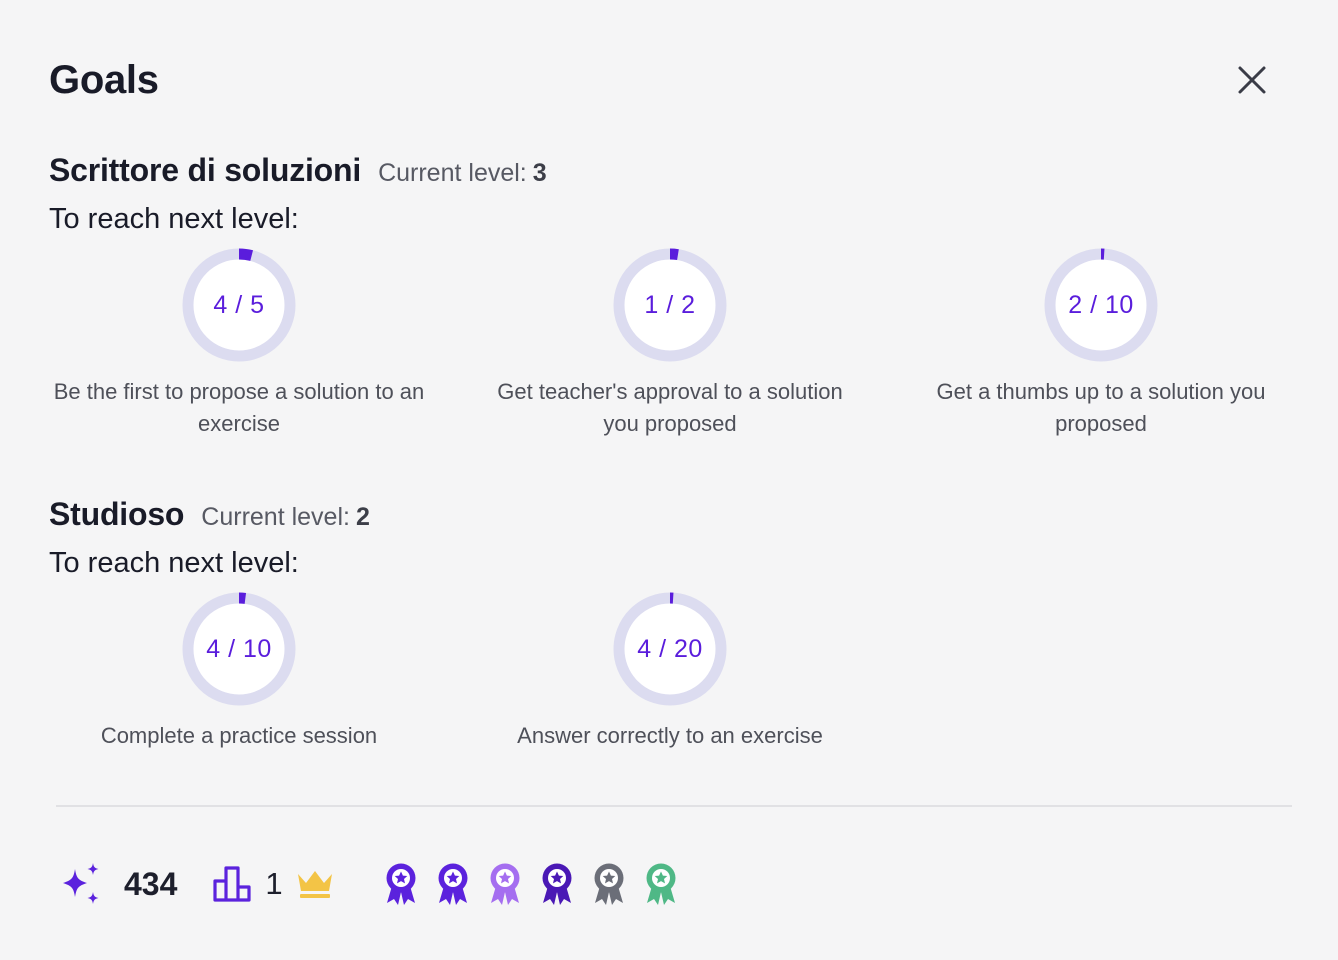 This screenshot has height=960, width=1338. I want to click on current-level-label: Current level: 2, so click(285, 517).